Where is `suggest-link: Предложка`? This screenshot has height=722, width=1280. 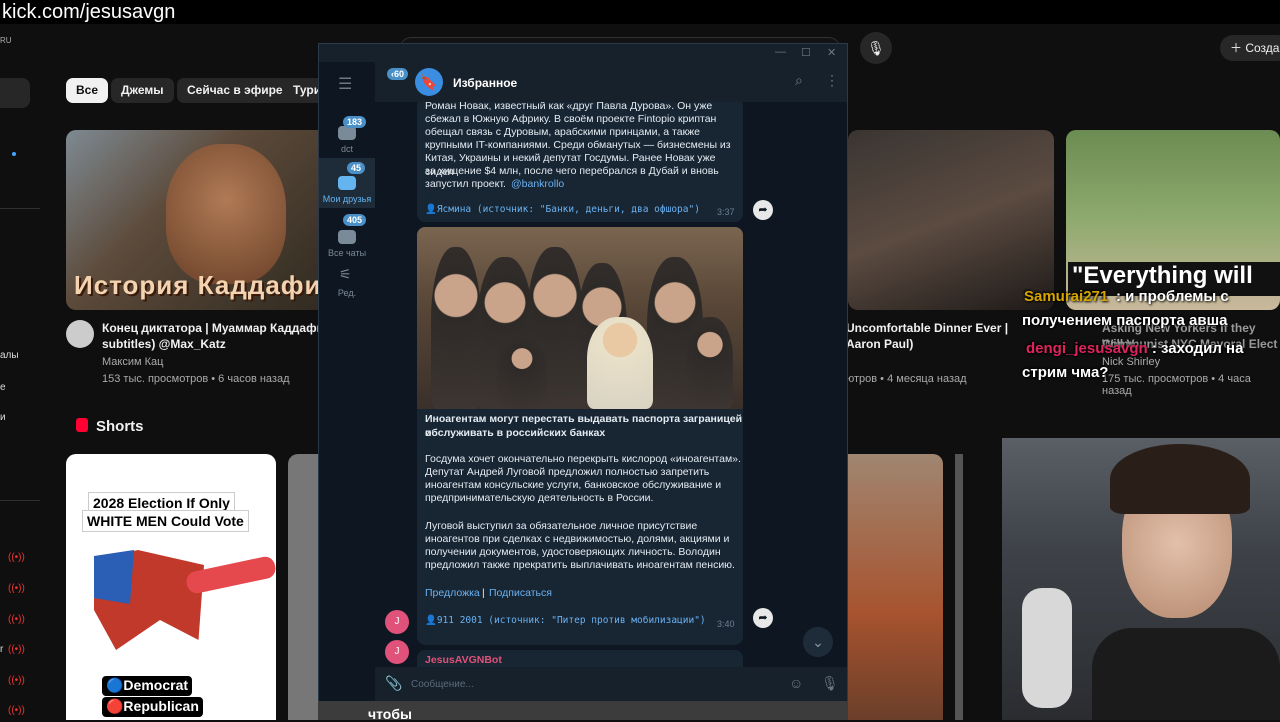
suggest-link: Предложка is located at coordinates (452, 594).